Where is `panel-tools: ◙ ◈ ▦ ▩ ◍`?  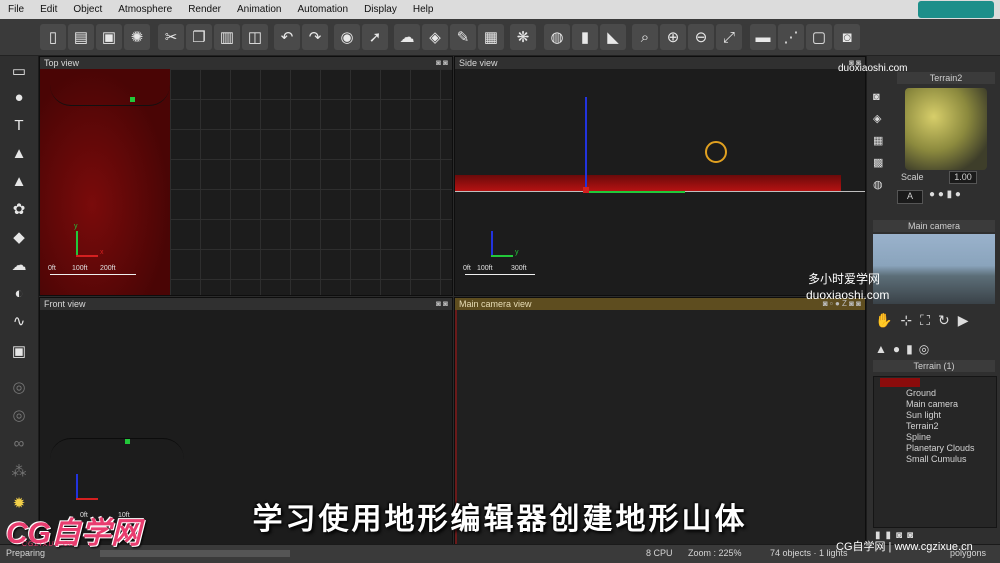 panel-tools: ◙ ◈ ▦ ▩ ◍ is located at coordinates (881, 146).